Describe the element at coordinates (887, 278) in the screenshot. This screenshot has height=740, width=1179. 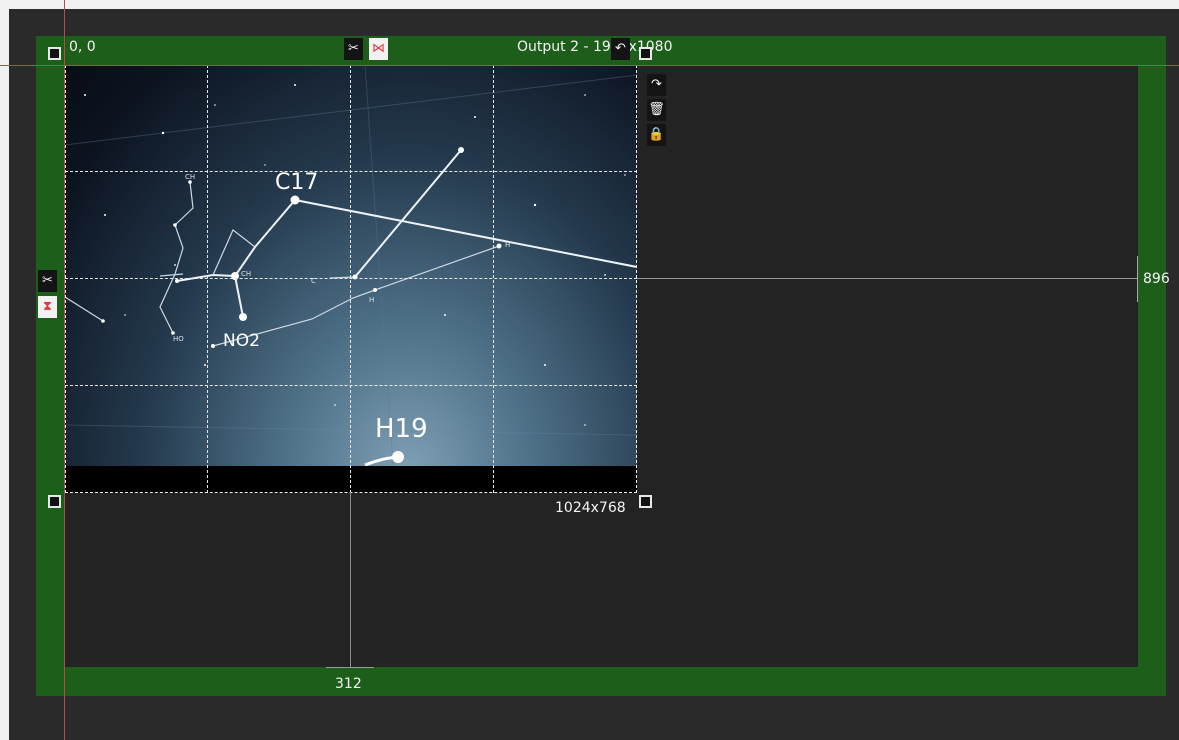
I see `guide-horizontal-gray` at that location.